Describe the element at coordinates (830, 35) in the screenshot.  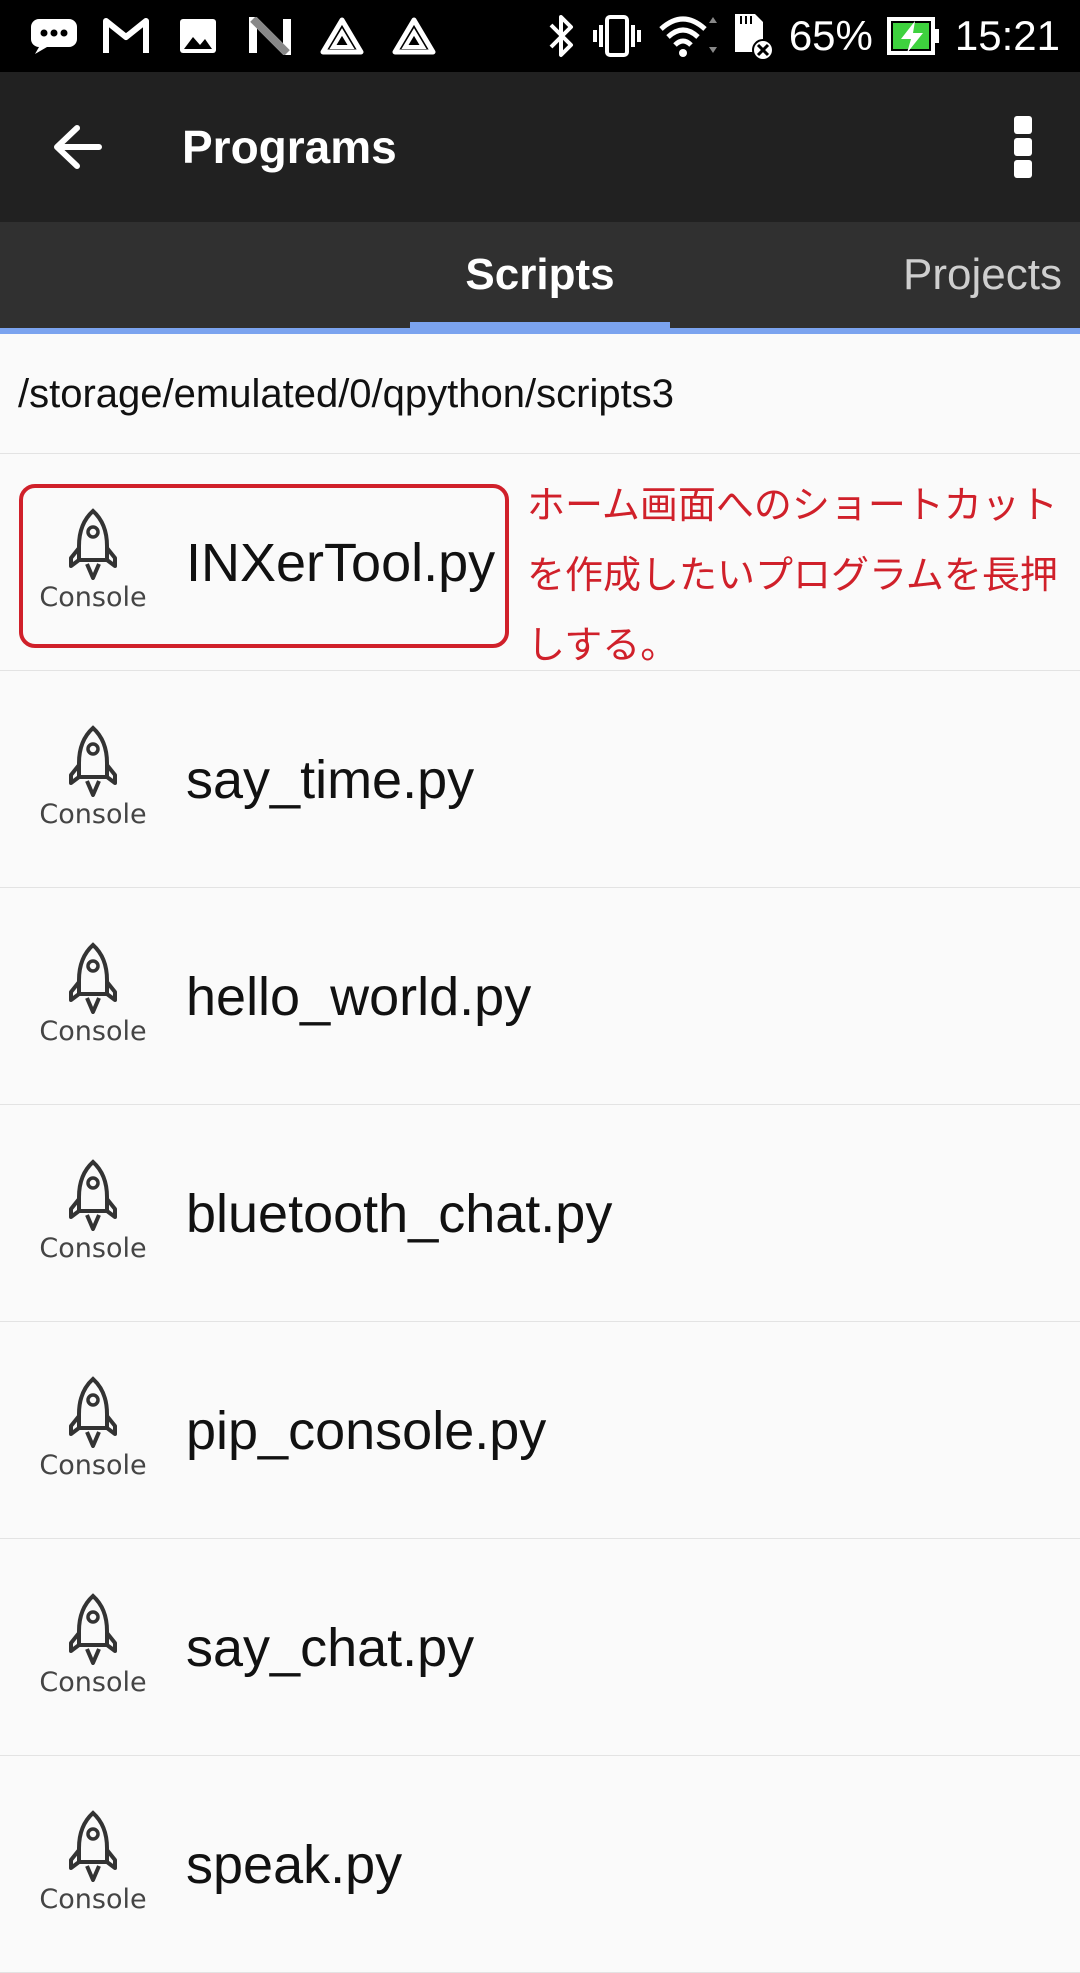
I see `battery-percent: 65%` at that location.